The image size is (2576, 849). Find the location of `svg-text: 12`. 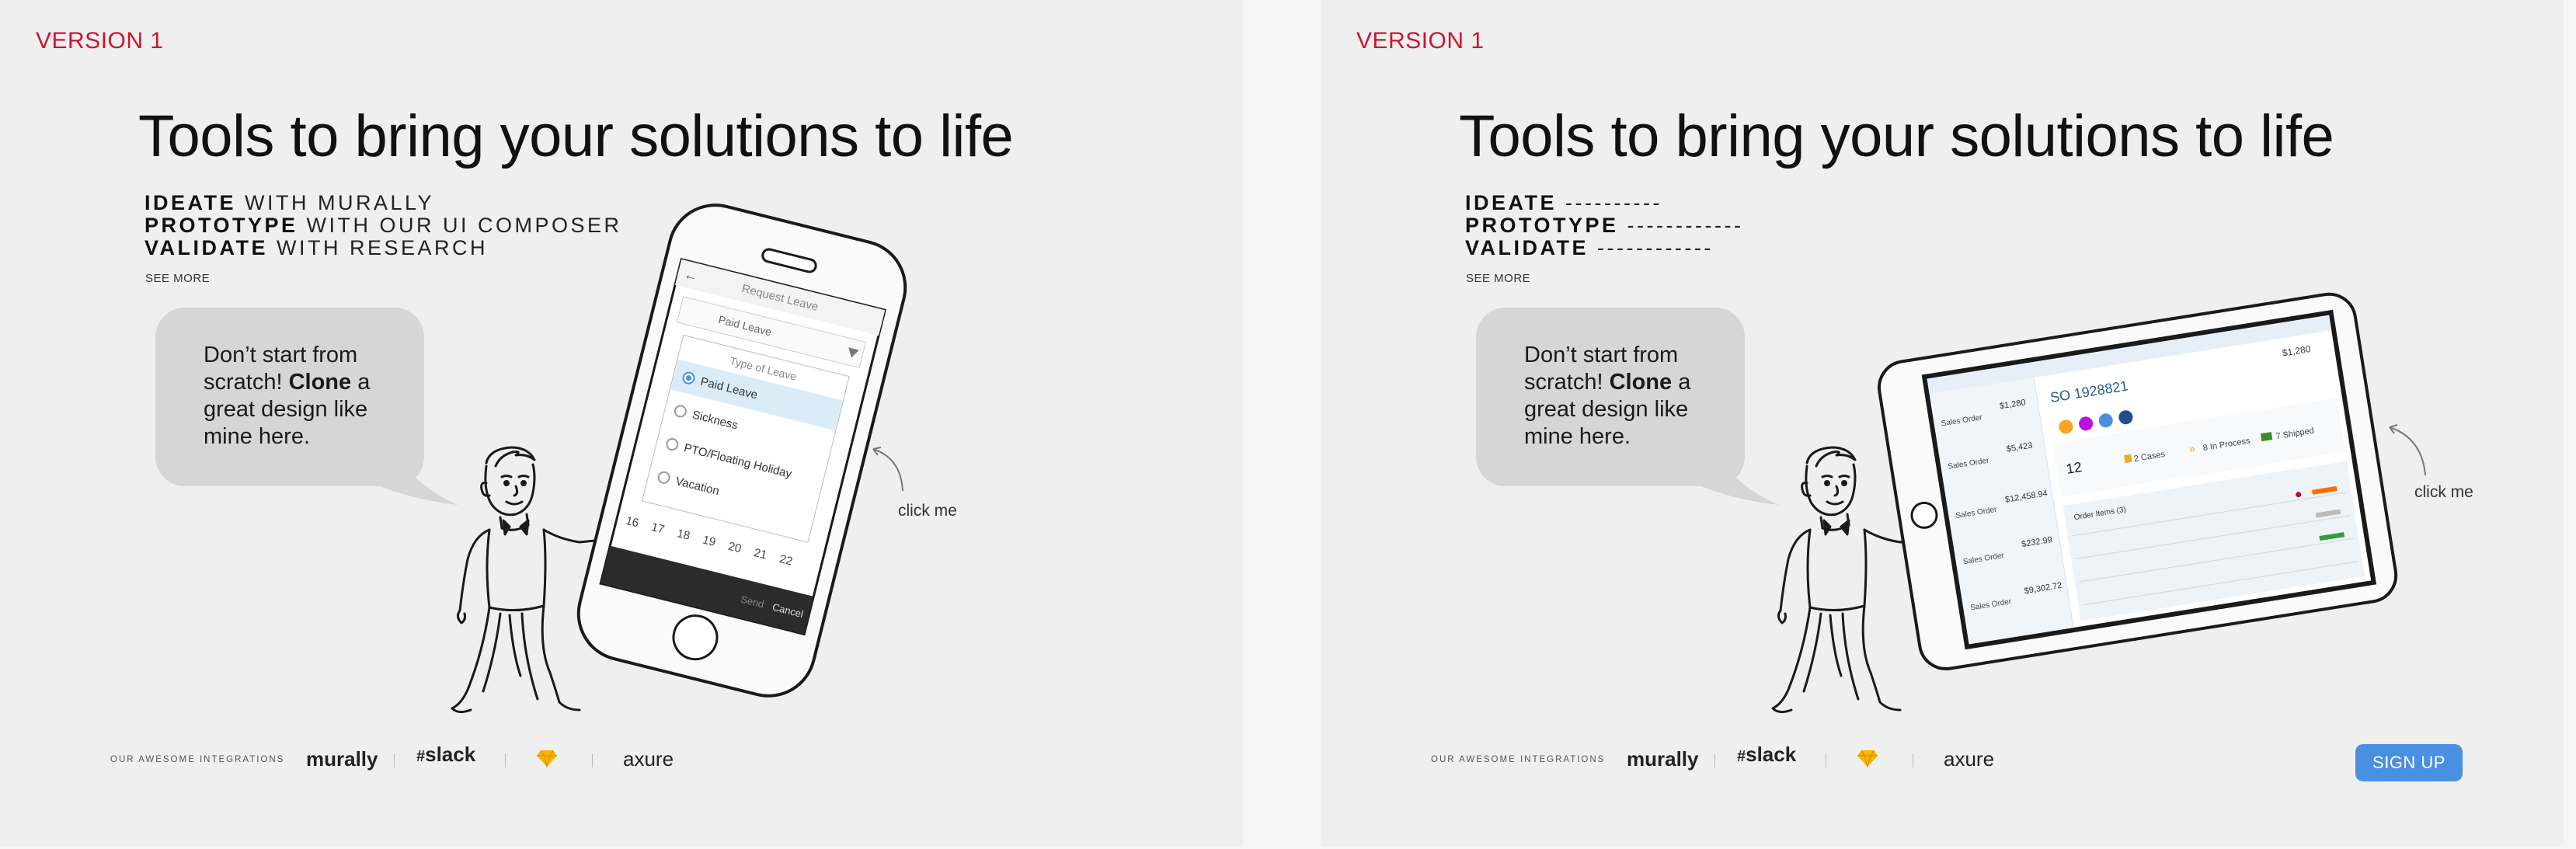

svg-text: 12 is located at coordinates (2074, 468).